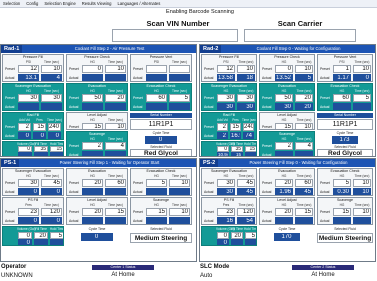 This screenshot has width=377, height=281. What do you see at coordinates (11, 3) in the screenshot?
I see `menu-selection: Selection` at bounding box center [11, 3].